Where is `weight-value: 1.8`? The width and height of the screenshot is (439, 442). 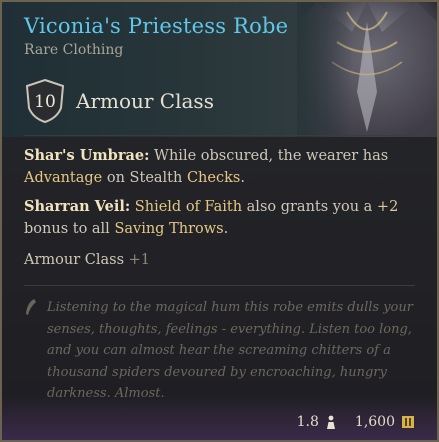 weight-value: 1.8 is located at coordinates (307, 422).